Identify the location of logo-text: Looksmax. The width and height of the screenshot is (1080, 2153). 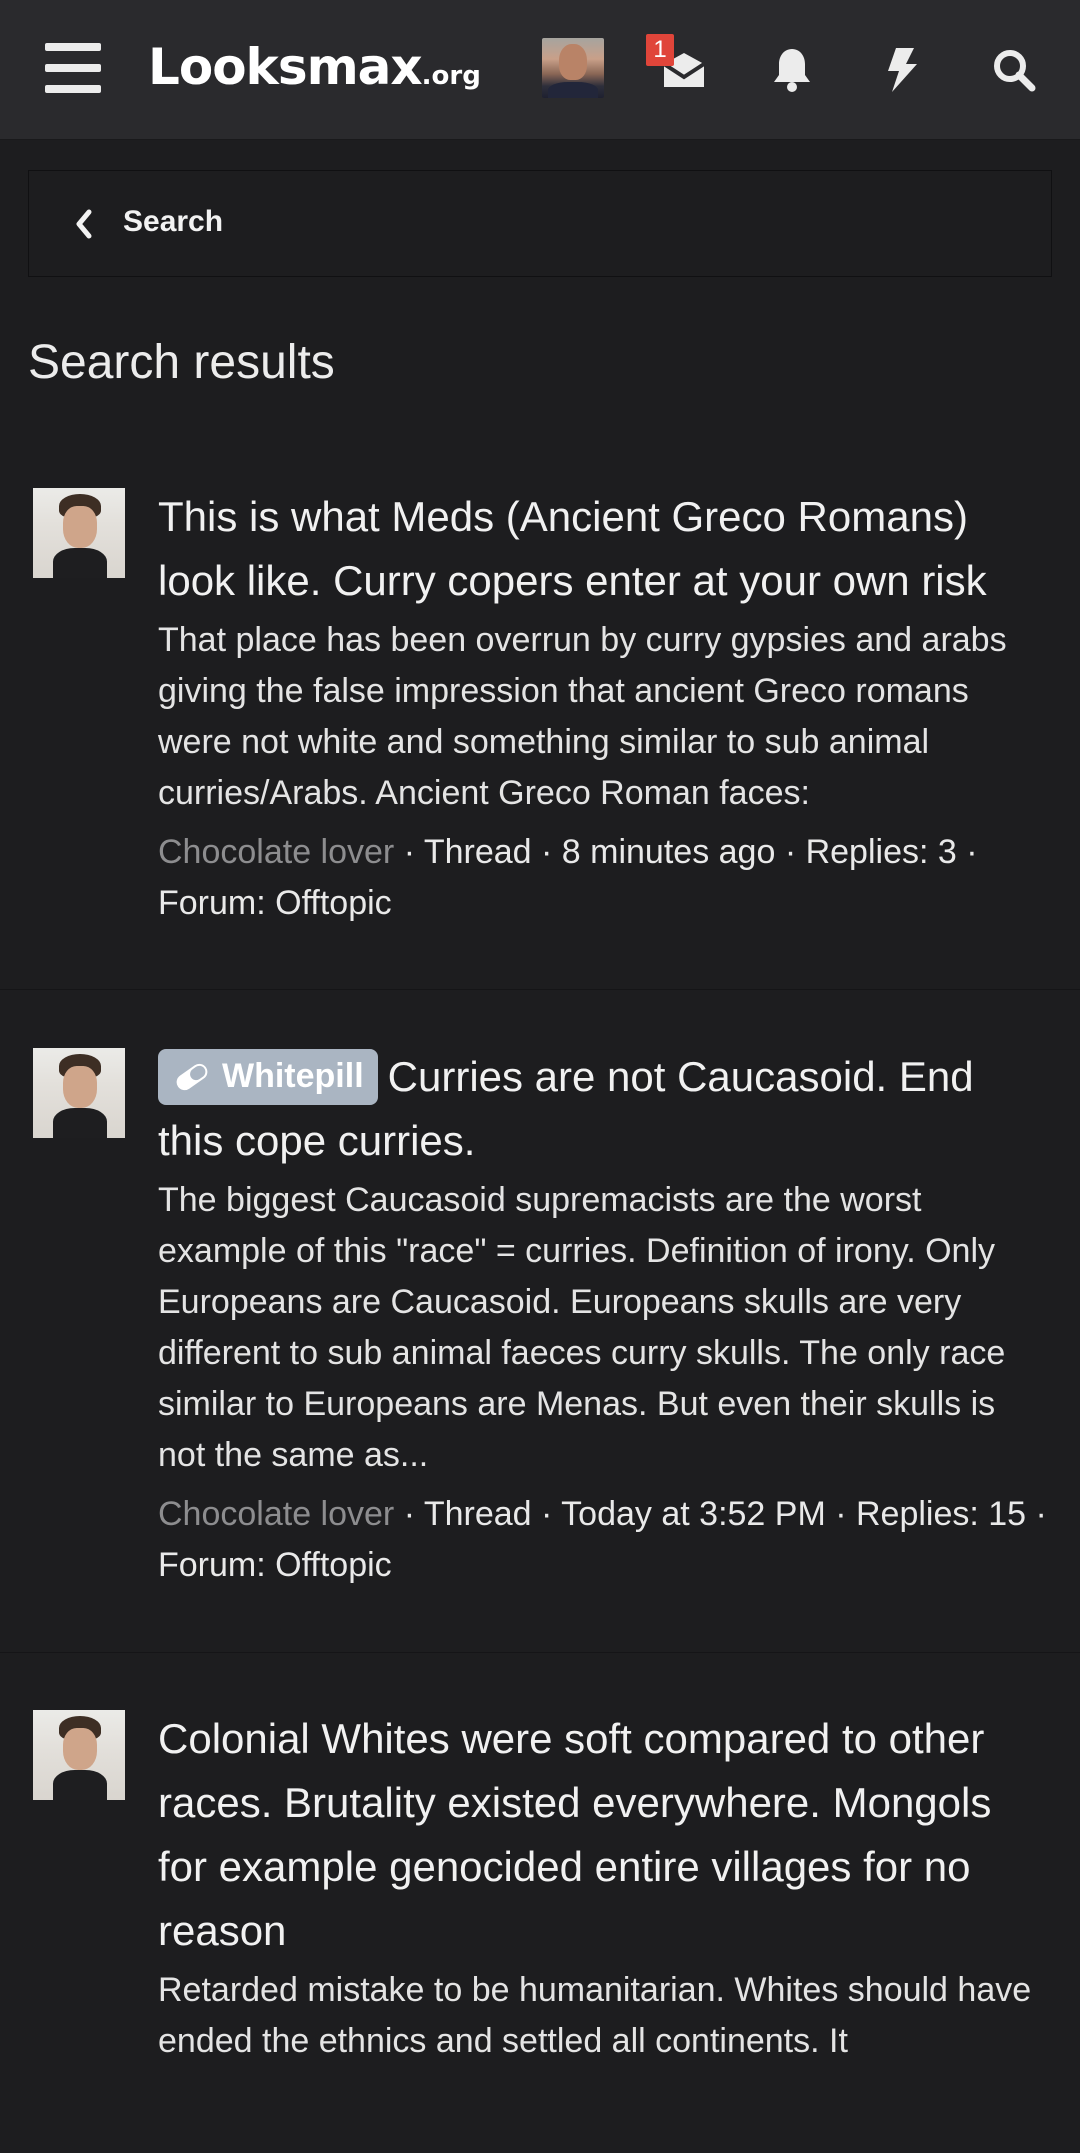
(285, 67).